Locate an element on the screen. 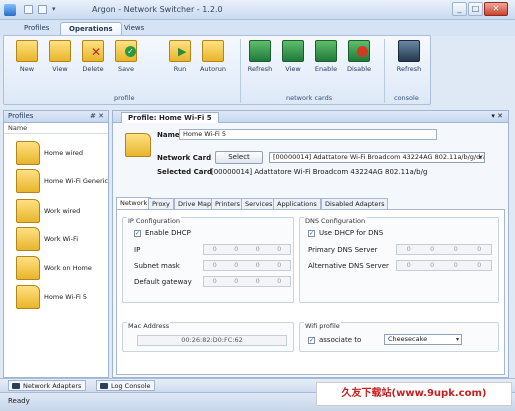 The width and height of the screenshot is (515, 411). associate-label: associate to is located at coordinates (340, 340).